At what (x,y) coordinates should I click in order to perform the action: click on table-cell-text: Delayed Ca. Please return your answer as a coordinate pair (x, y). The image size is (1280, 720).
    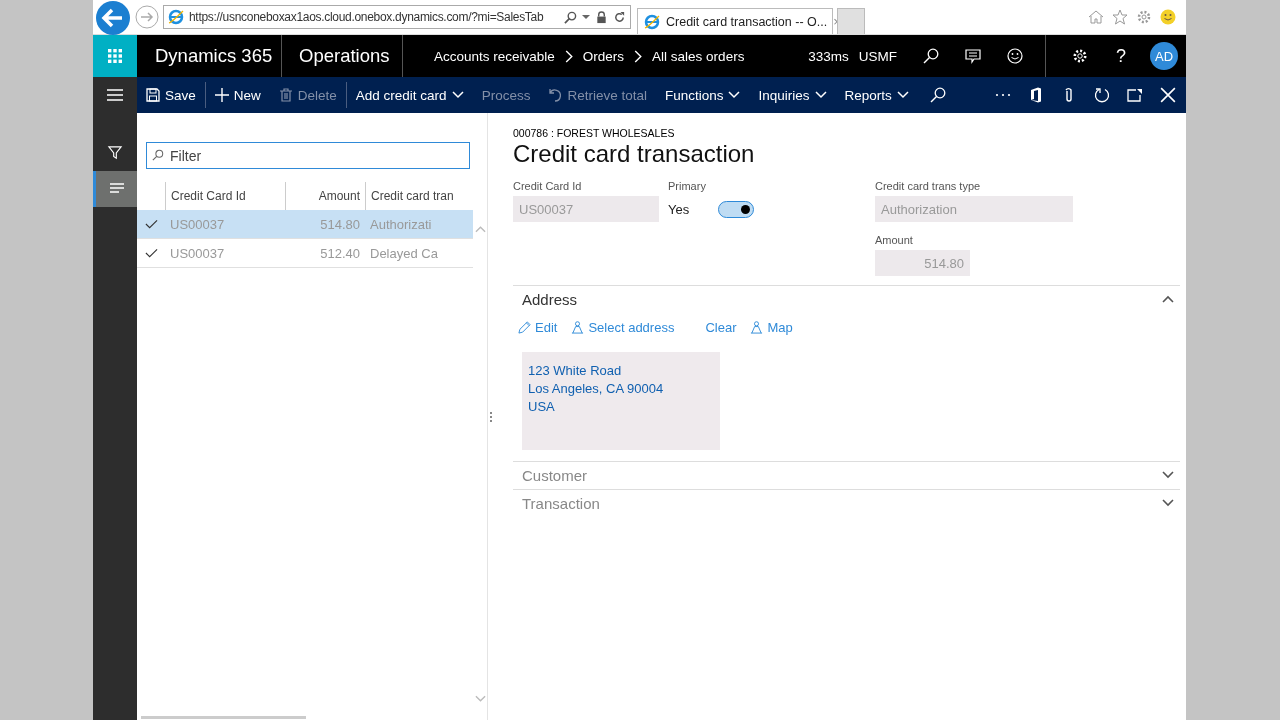
    Looking at the image, I should click on (404, 253).